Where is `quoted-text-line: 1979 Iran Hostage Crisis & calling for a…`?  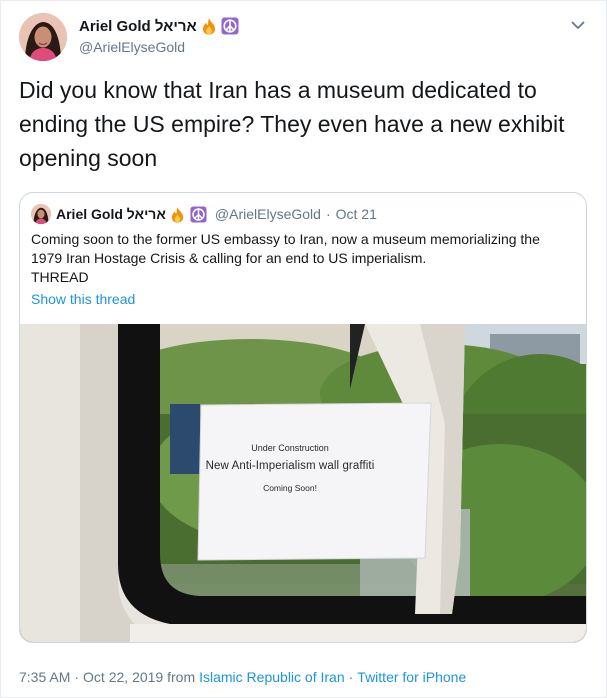 quoted-text-line: 1979 Iran Hostage Crisis & calling for a… is located at coordinates (229, 258).